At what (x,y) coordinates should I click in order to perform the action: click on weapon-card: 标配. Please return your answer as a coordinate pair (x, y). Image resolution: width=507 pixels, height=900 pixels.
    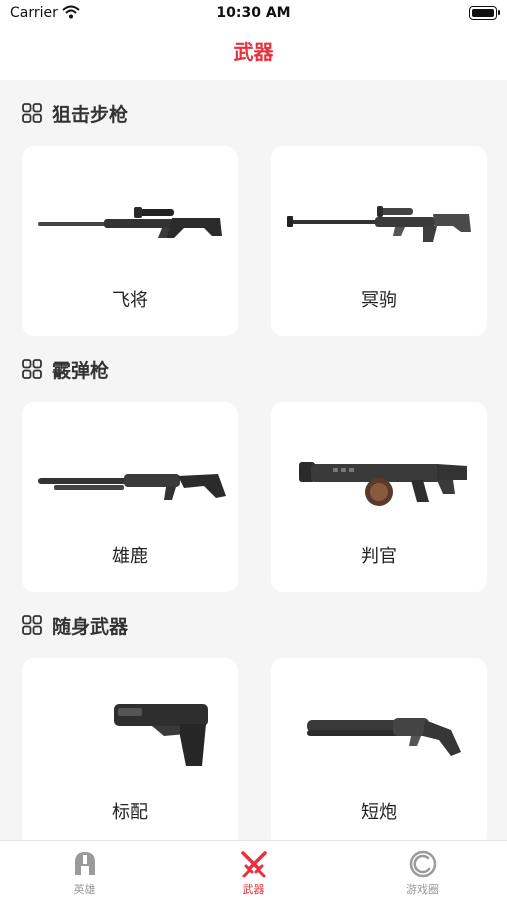
    Looking at the image, I should click on (130, 749).